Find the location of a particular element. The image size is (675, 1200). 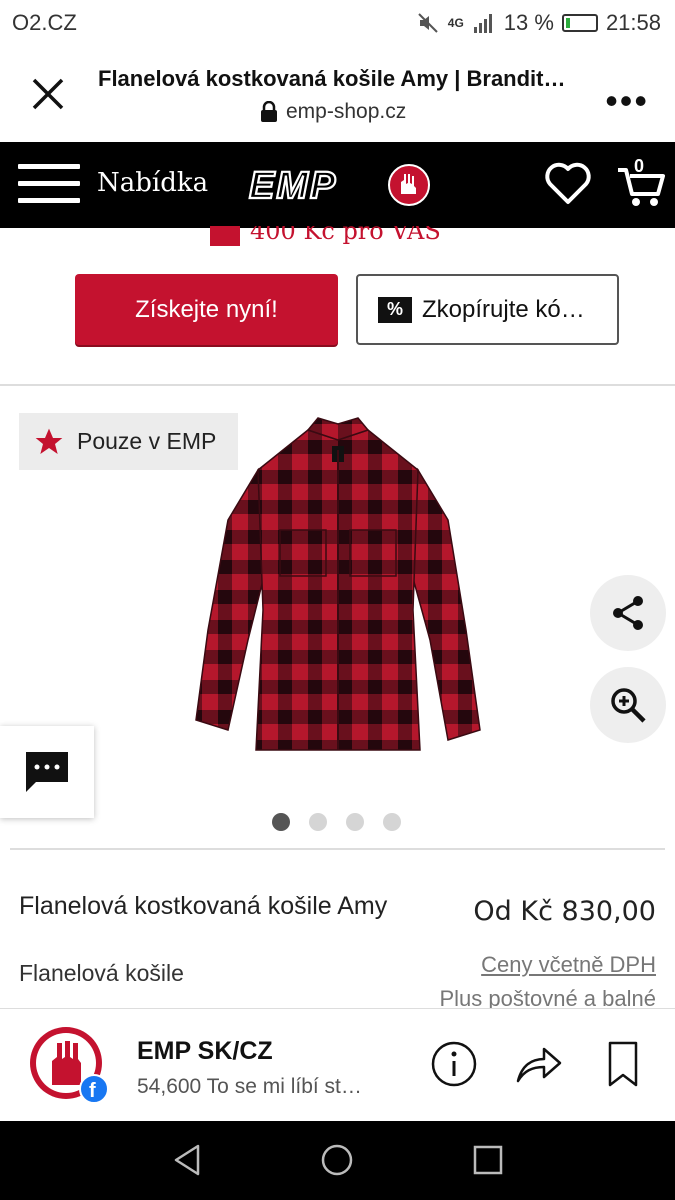

mute-icon is located at coordinates (428, 23).